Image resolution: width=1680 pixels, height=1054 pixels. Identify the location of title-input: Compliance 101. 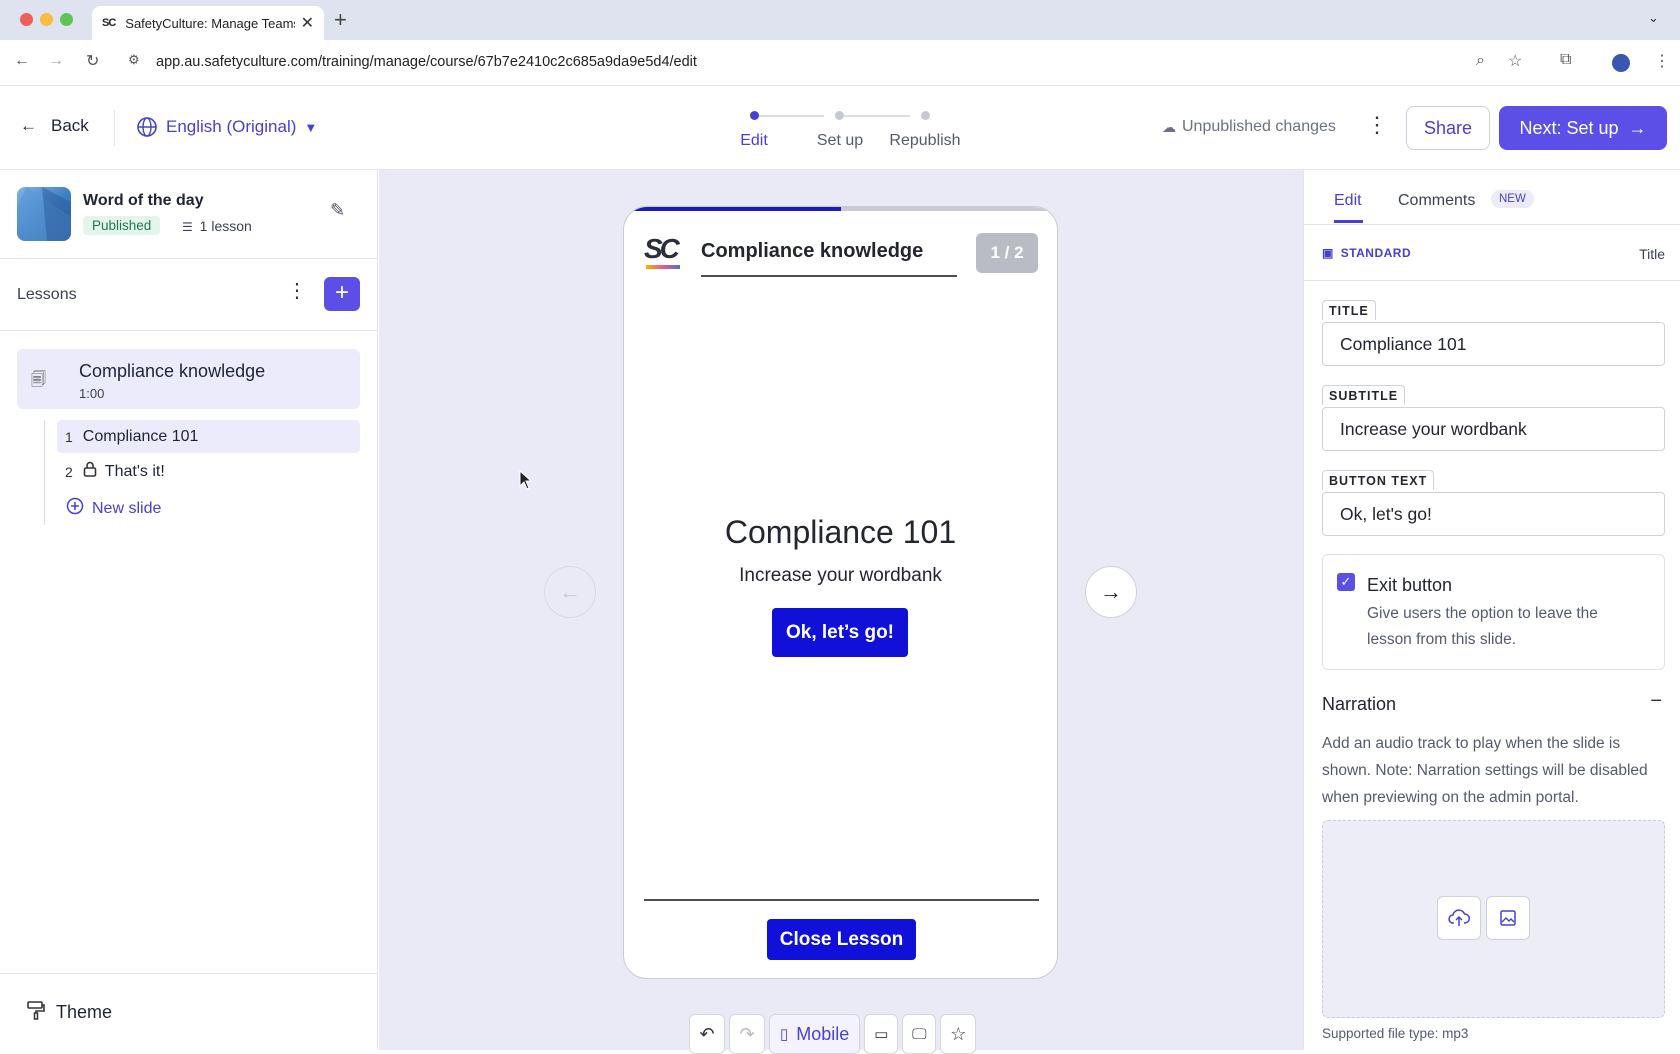
(1493, 344).